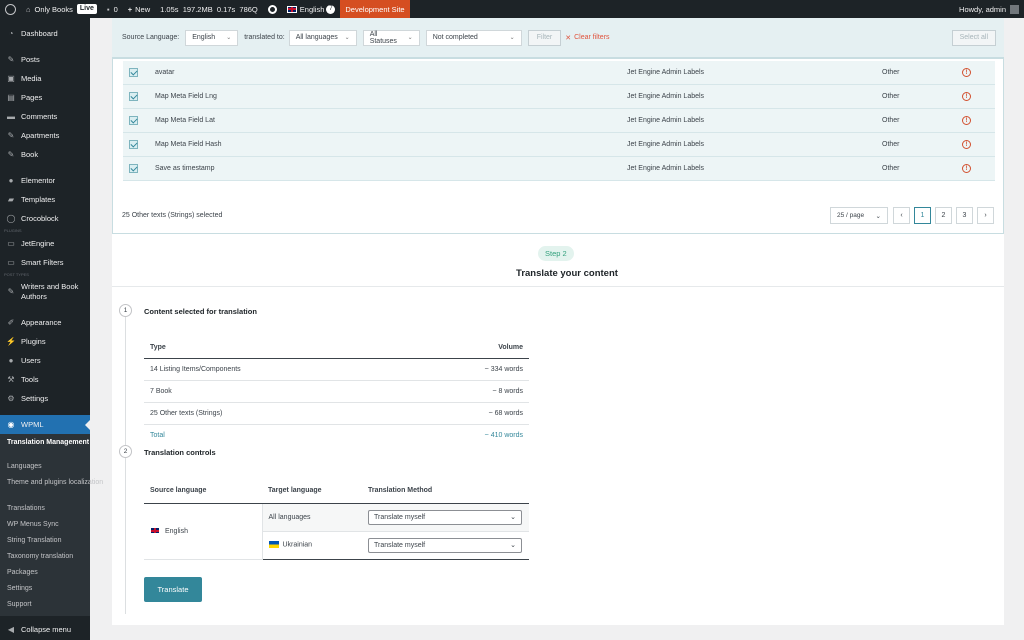  What do you see at coordinates (45, 78) in the screenshot?
I see `sidebar-item-media: ▣ Media` at bounding box center [45, 78].